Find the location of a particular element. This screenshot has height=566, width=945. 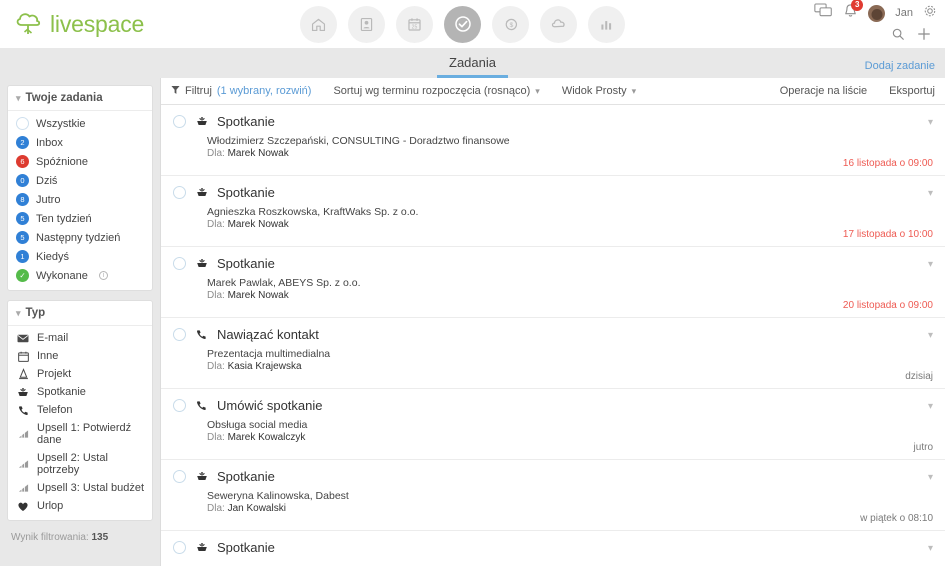

notifications-bell: 3 is located at coordinates (853, 12).